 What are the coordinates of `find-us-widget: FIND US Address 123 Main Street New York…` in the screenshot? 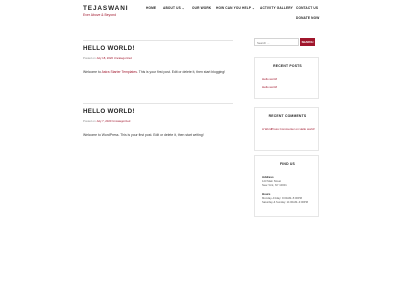 It's located at (286, 186).